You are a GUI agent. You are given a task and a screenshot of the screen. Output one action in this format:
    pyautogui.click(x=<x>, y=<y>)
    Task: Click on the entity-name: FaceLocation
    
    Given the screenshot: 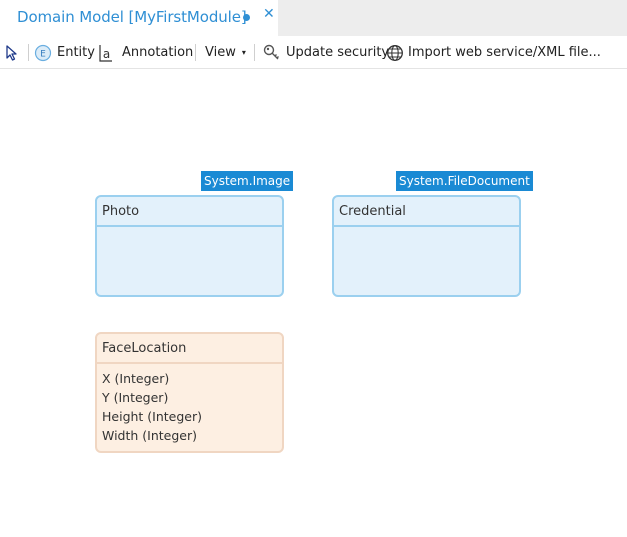 What is the action you would take?
    pyautogui.click(x=189, y=349)
    